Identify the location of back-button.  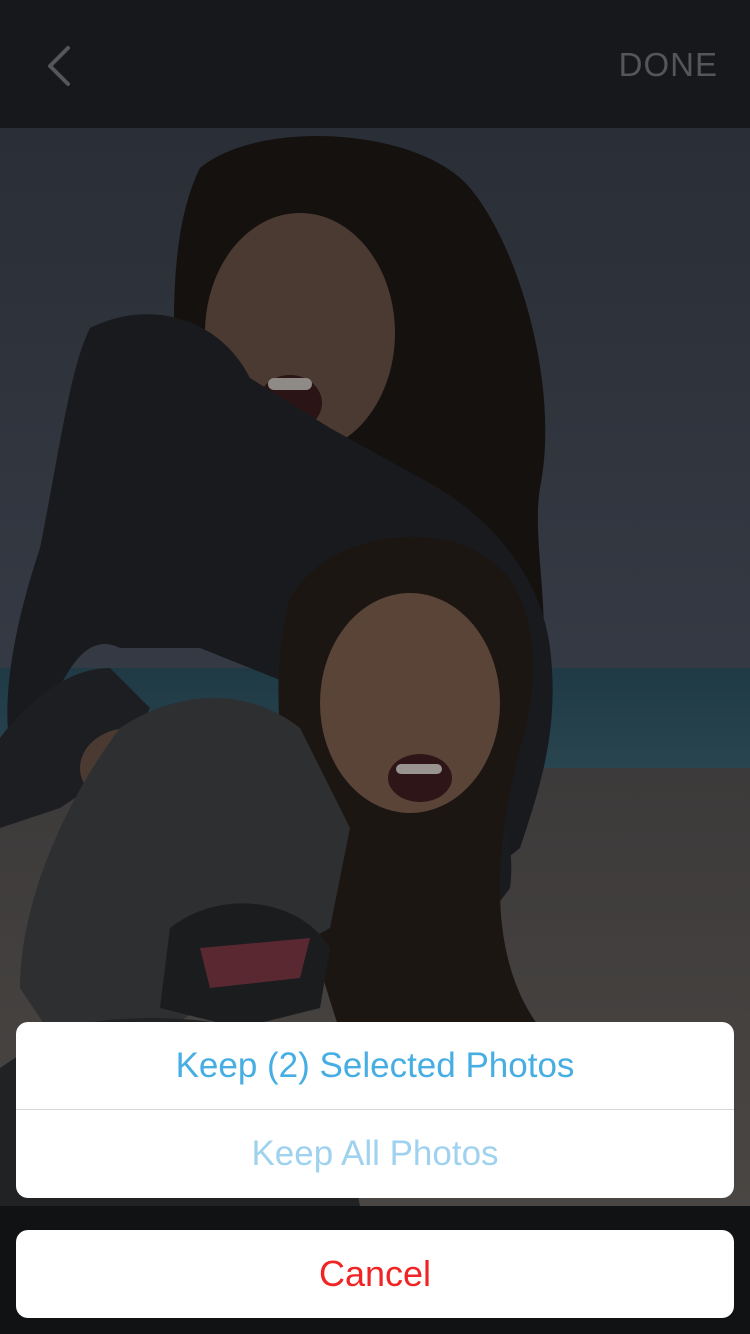
(58, 66).